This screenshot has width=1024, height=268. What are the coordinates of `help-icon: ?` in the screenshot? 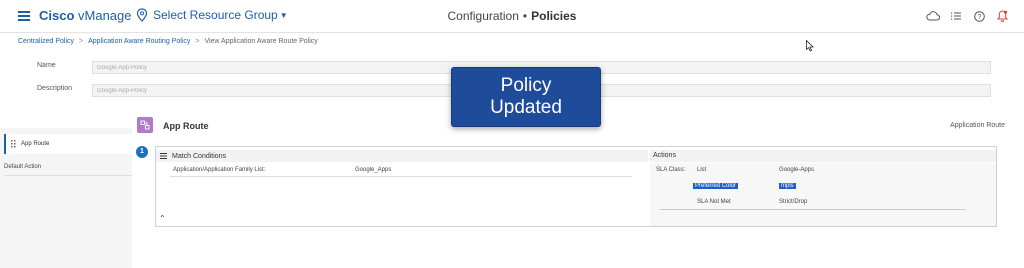 It's located at (979, 16).